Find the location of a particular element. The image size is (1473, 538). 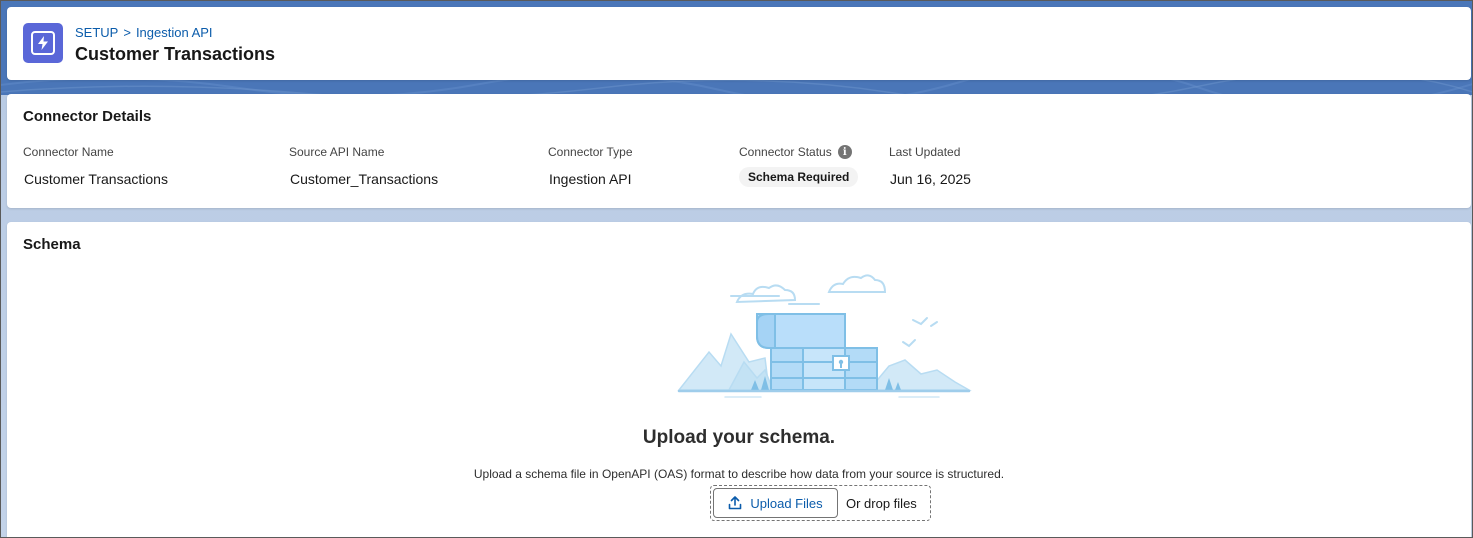

page-title: Customer Transactions is located at coordinates (175, 54).